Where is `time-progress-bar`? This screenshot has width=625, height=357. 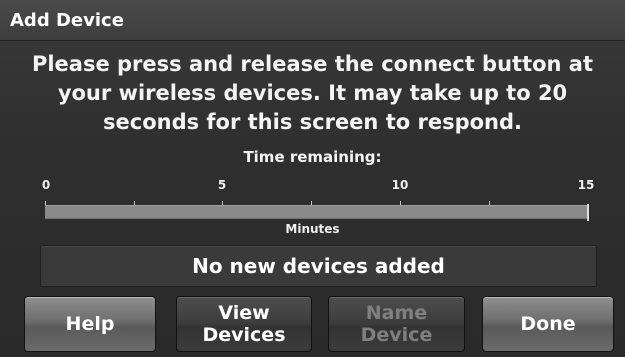
time-progress-bar is located at coordinates (317, 211).